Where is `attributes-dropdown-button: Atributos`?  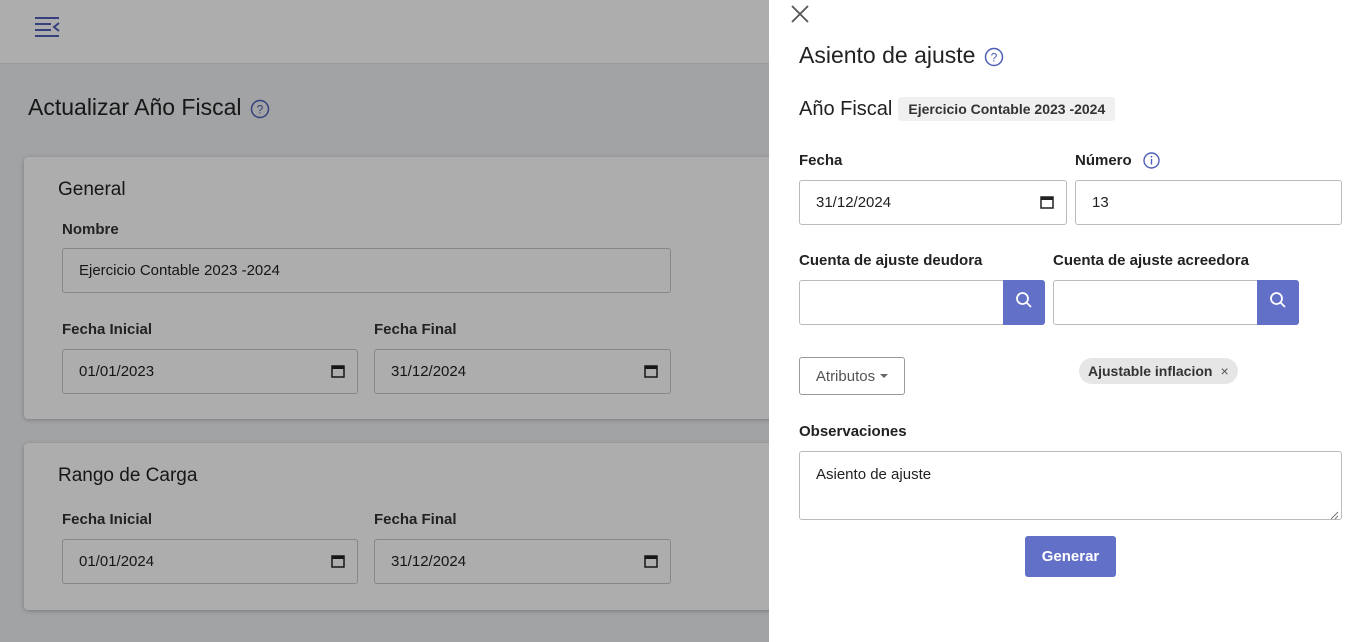
attributes-dropdown-button: Atributos is located at coordinates (852, 376).